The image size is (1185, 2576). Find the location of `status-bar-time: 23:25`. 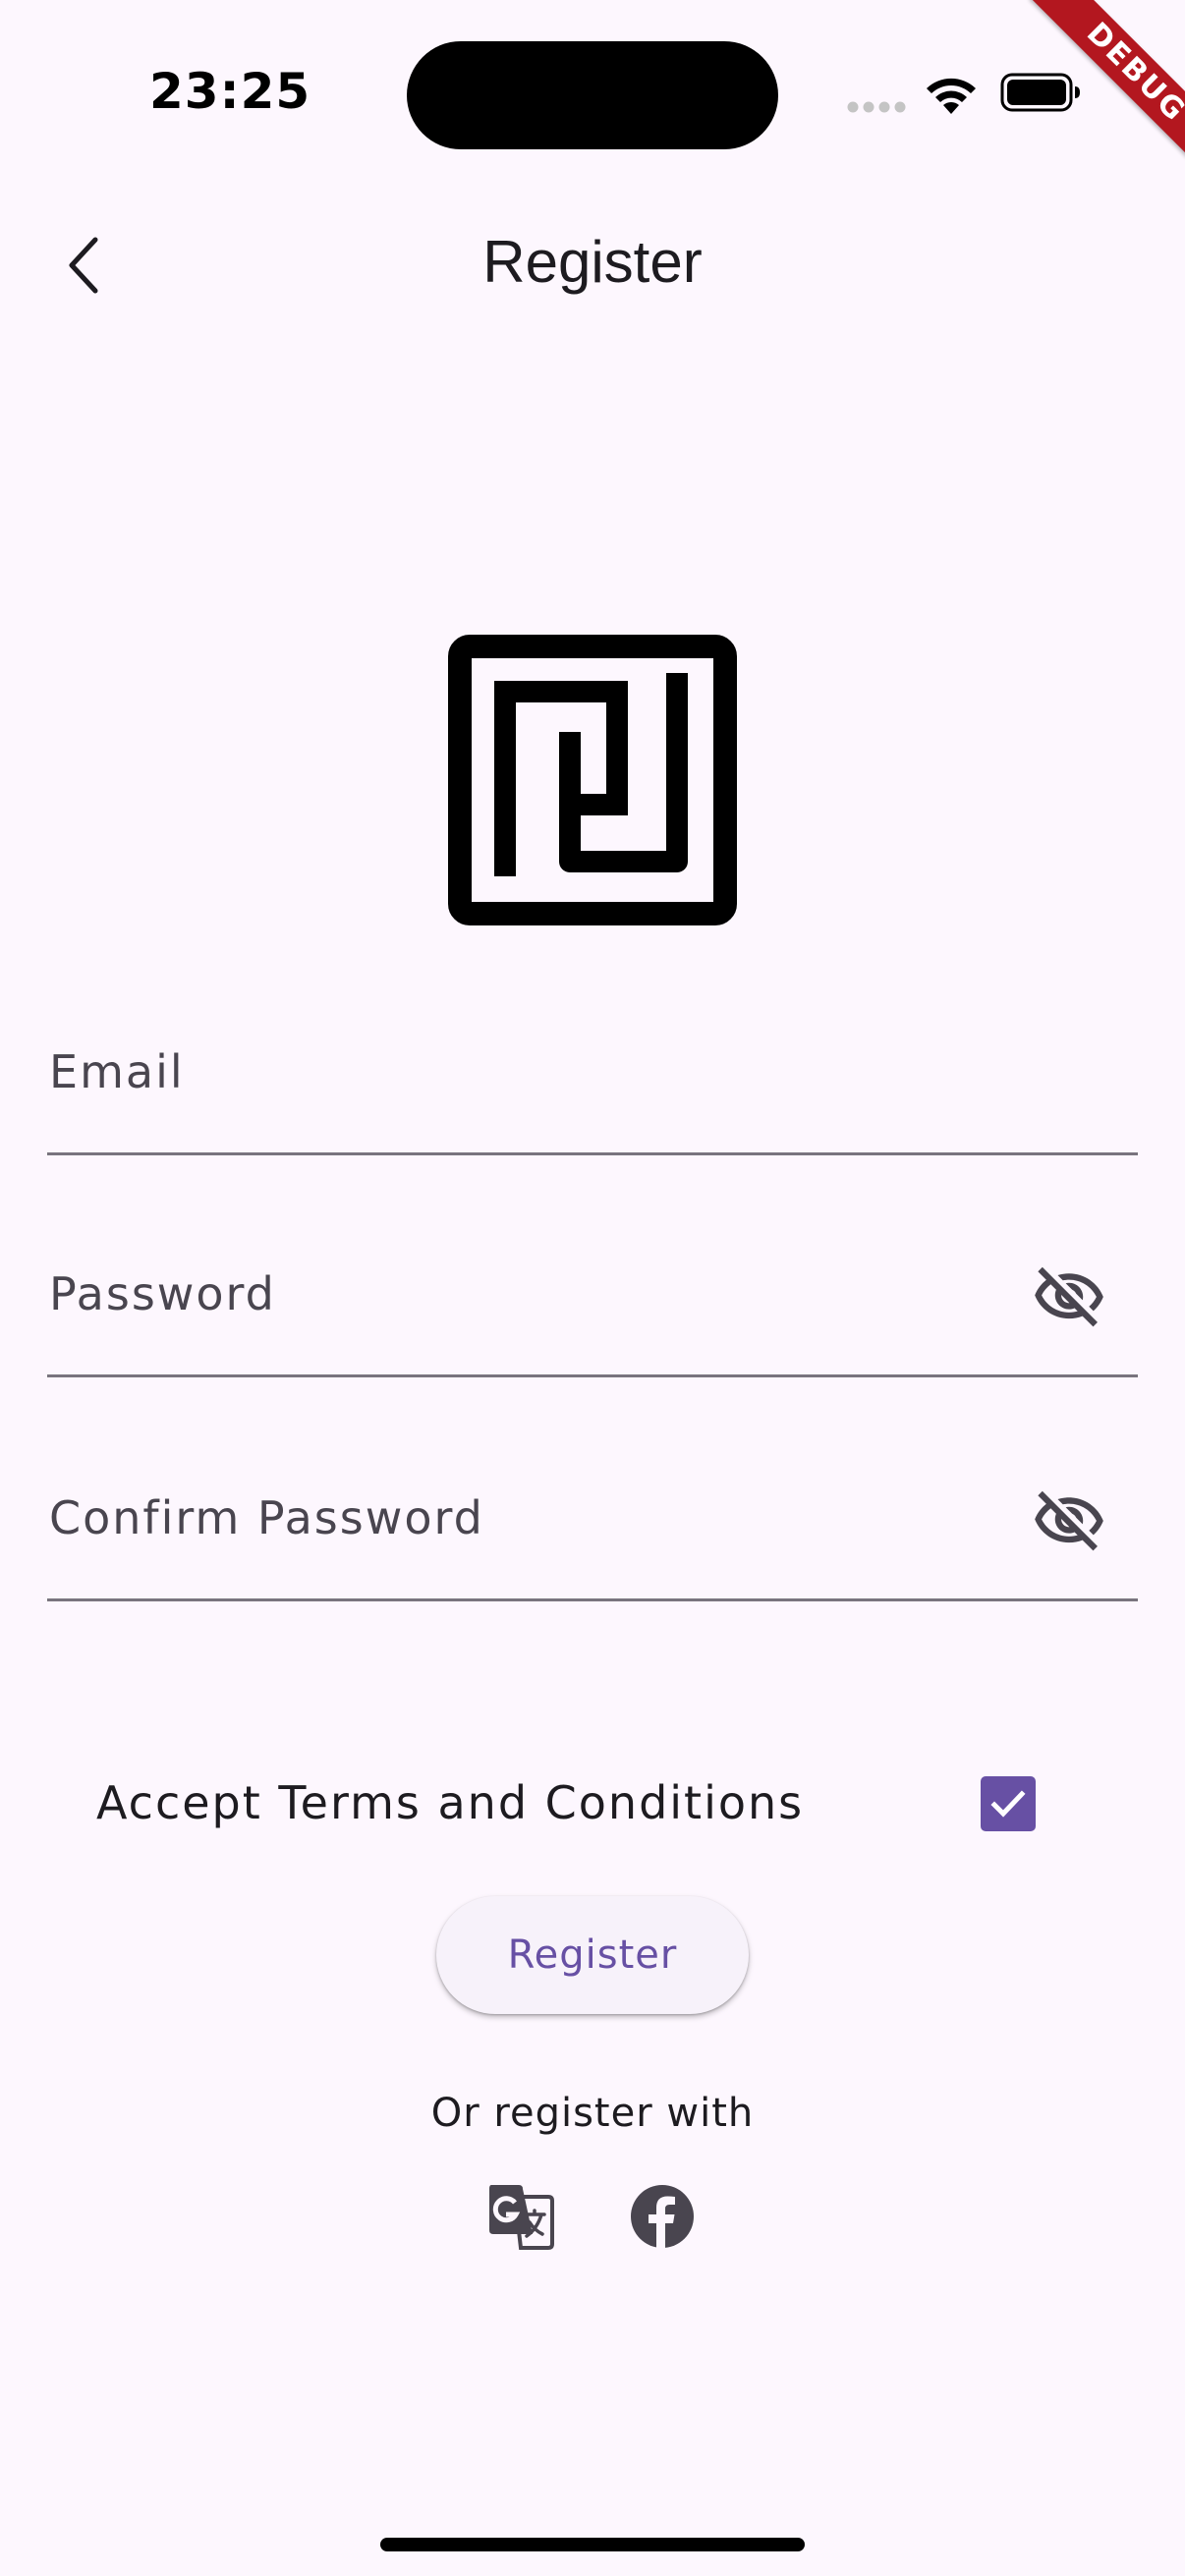

status-bar-time: 23:25 is located at coordinates (230, 91).